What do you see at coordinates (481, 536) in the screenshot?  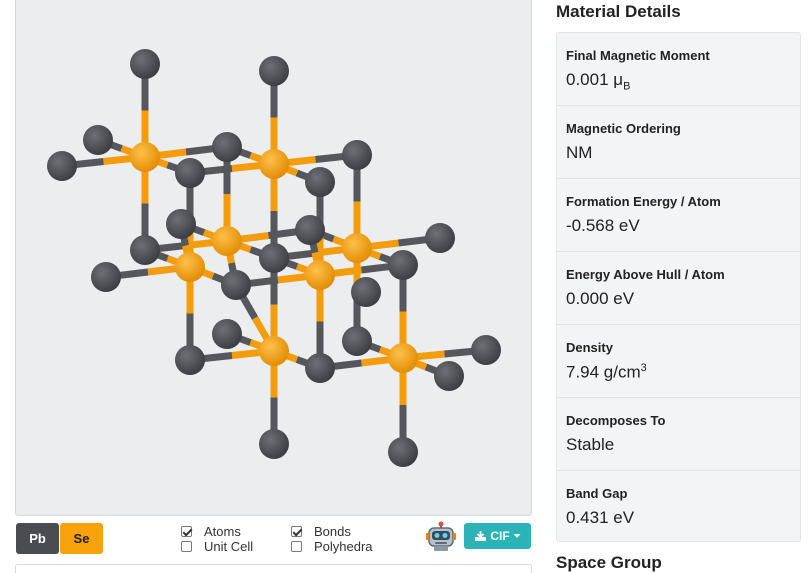 I see `download-icon` at bounding box center [481, 536].